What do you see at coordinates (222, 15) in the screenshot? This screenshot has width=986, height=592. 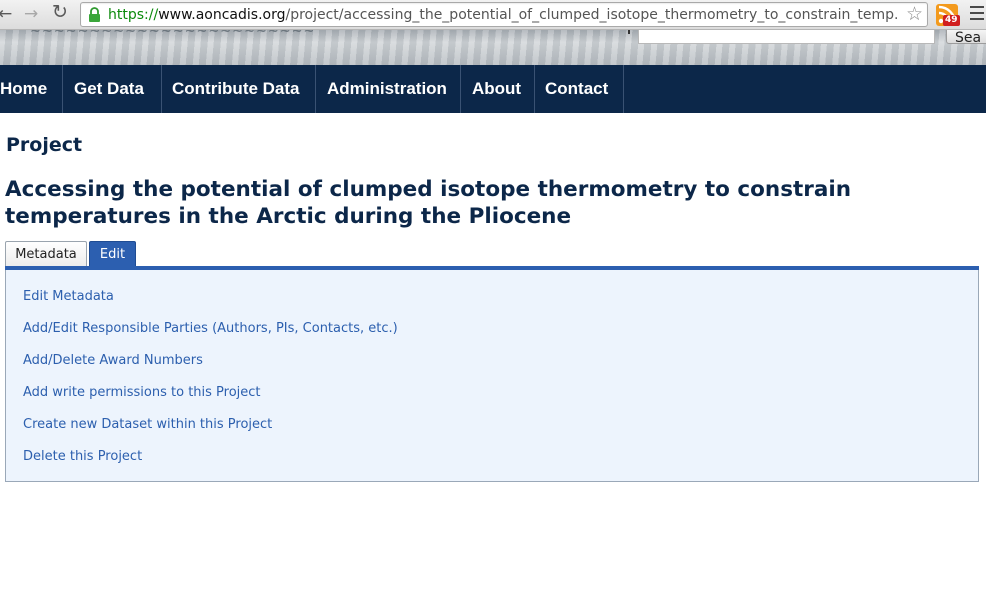 I see `url-host: www.aoncadis.org` at bounding box center [222, 15].